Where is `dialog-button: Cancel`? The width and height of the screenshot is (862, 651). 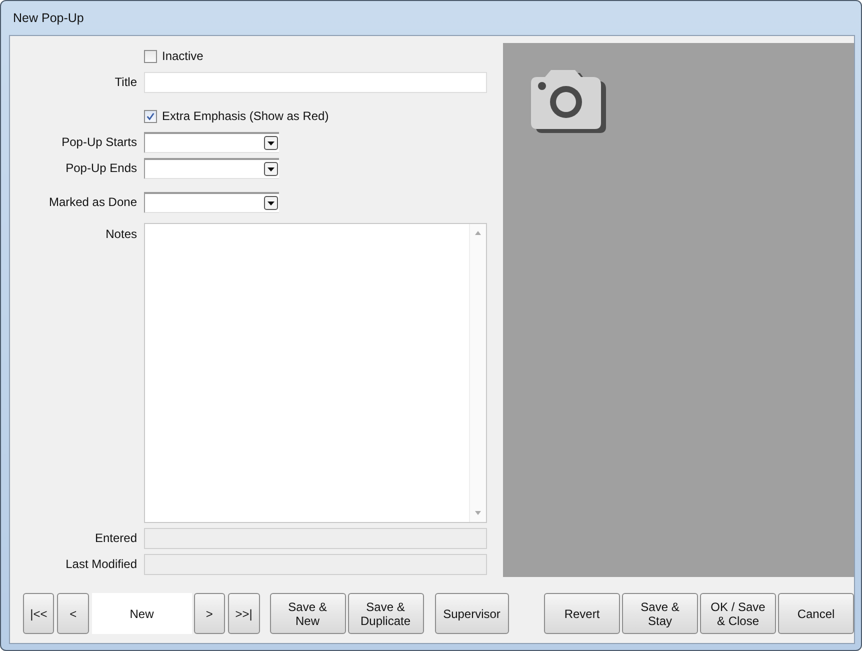 dialog-button: Cancel is located at coordinates (816, 613).